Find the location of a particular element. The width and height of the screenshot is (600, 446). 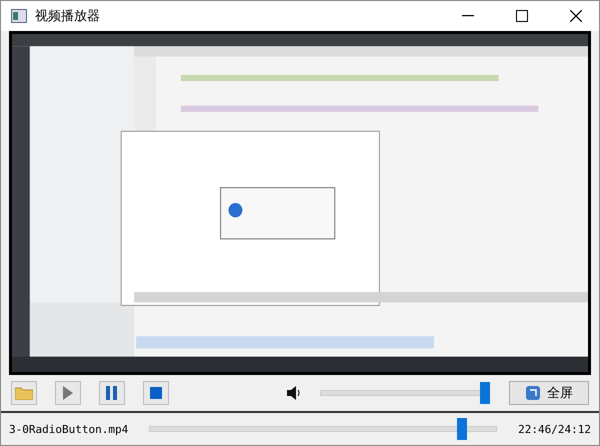

volume-handle is located at coordinates (485, 393).